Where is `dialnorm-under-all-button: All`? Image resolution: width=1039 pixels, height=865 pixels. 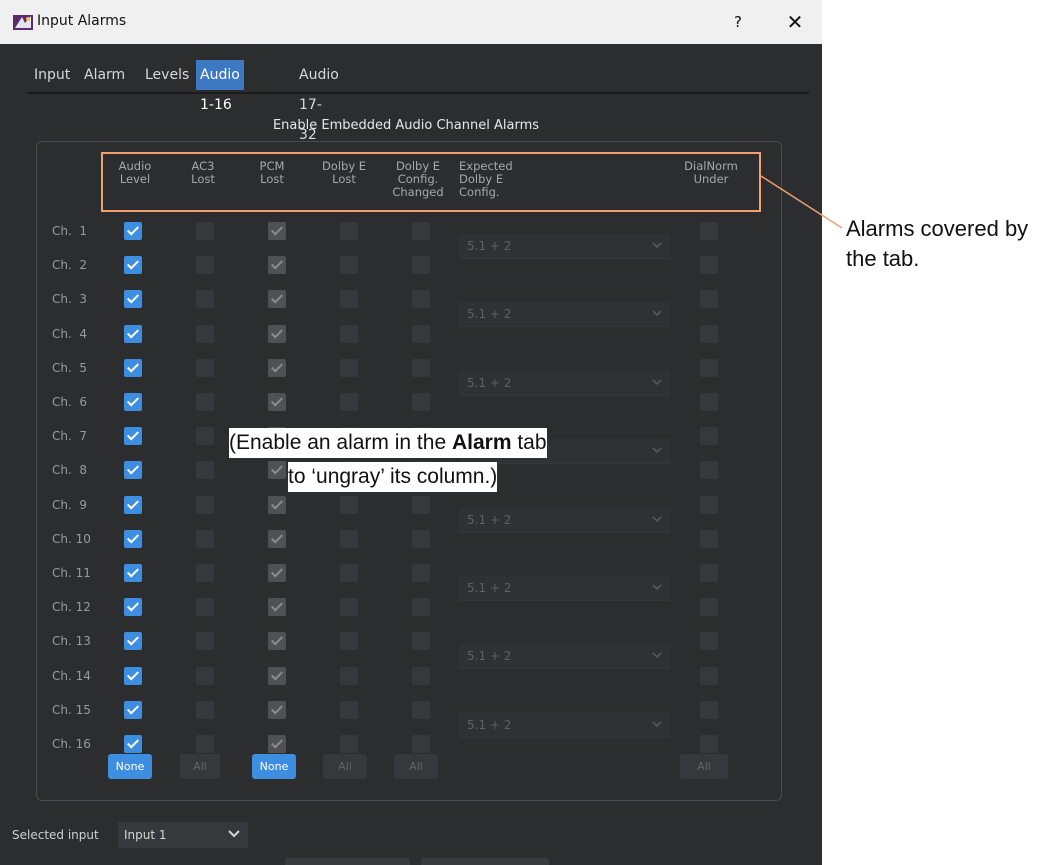
dialnorm-under-all-button: All is located at coordinates (704, 766).